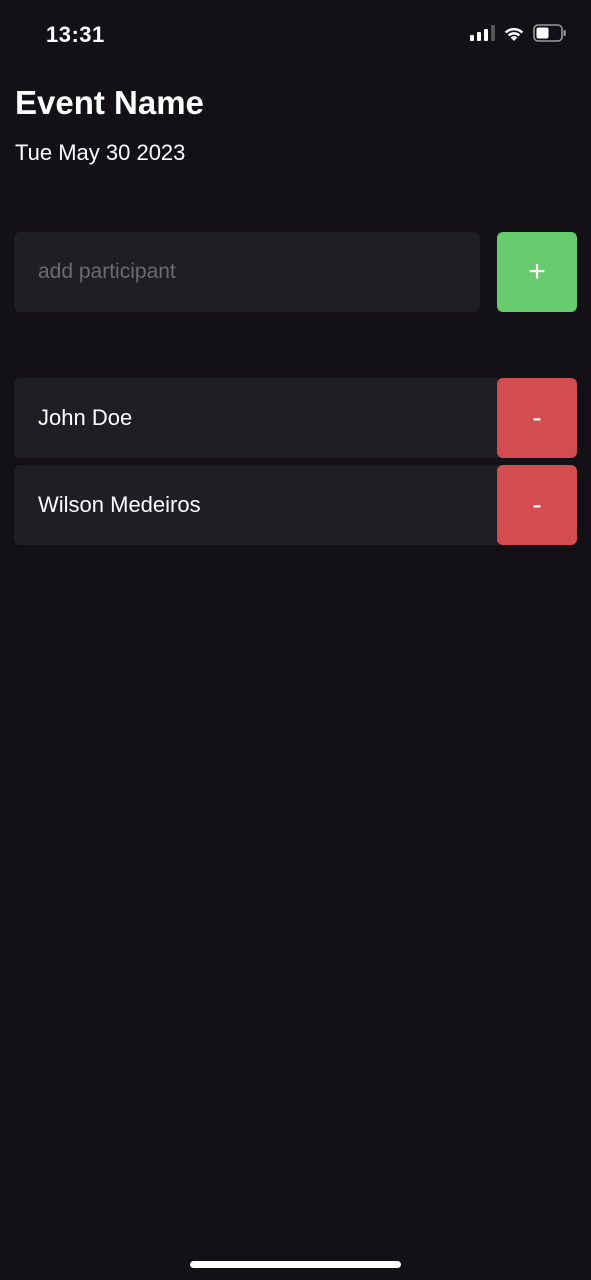  What do you see at coordinates (75, 34) in the screenshot?
I see `status-time: 13:31` at bounding box center [75, 34].